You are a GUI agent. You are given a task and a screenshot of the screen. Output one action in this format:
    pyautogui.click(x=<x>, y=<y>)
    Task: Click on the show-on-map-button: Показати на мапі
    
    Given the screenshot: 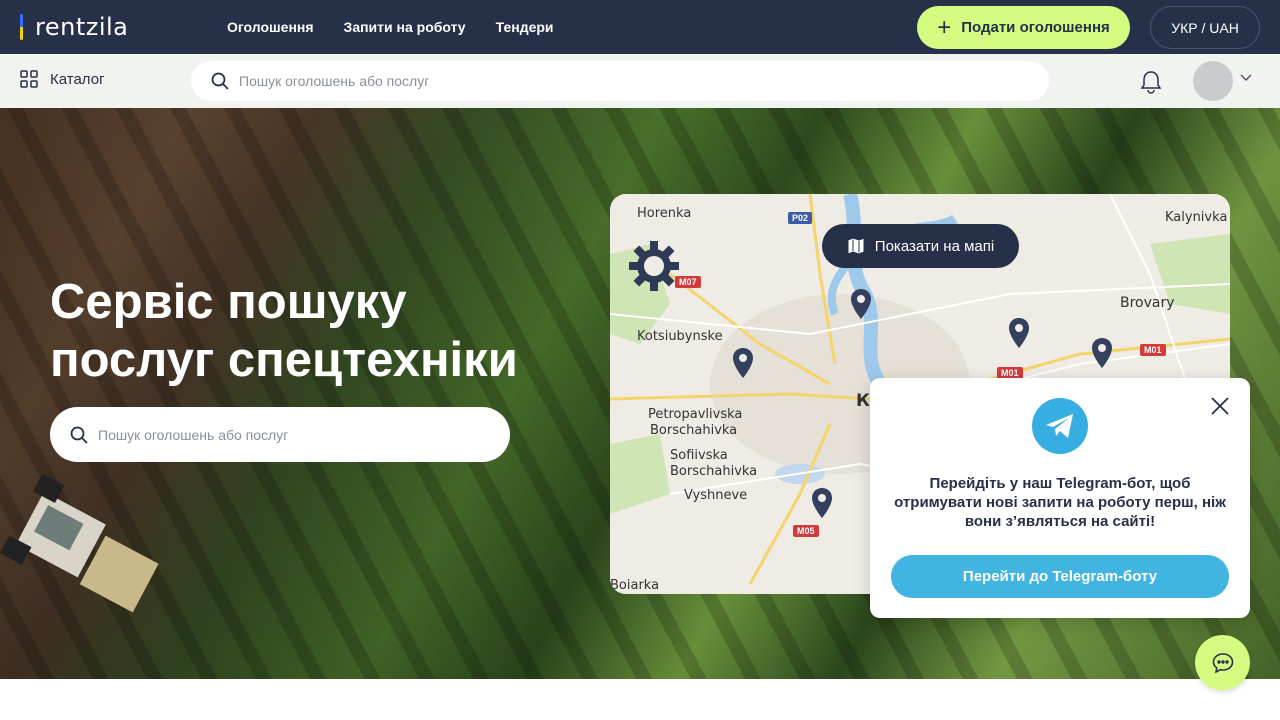 What is the action you would take?
    pyautogui.click(x=920, y=246)
    